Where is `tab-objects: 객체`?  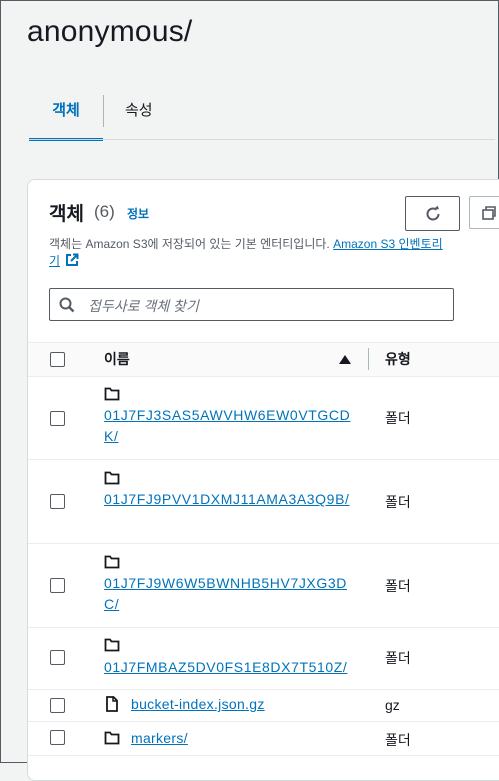
tab-objects: 객체 is located at coordinates (66, 116).